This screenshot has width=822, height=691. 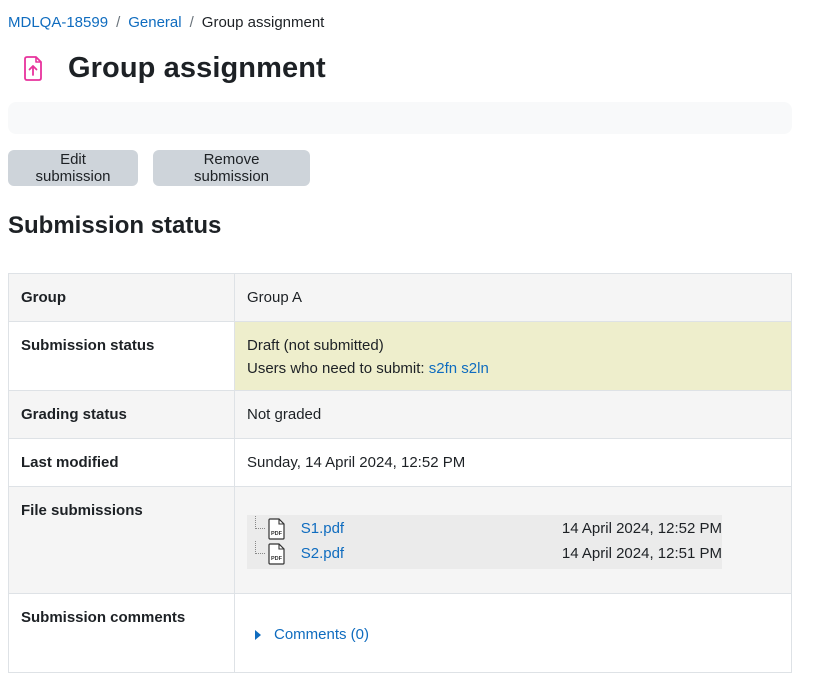 What do you see at coordinates (641, 553) in the screenshot?
I see `file-date: 14 April 2024, 12:51 PM` at bounding box center [641, 553].